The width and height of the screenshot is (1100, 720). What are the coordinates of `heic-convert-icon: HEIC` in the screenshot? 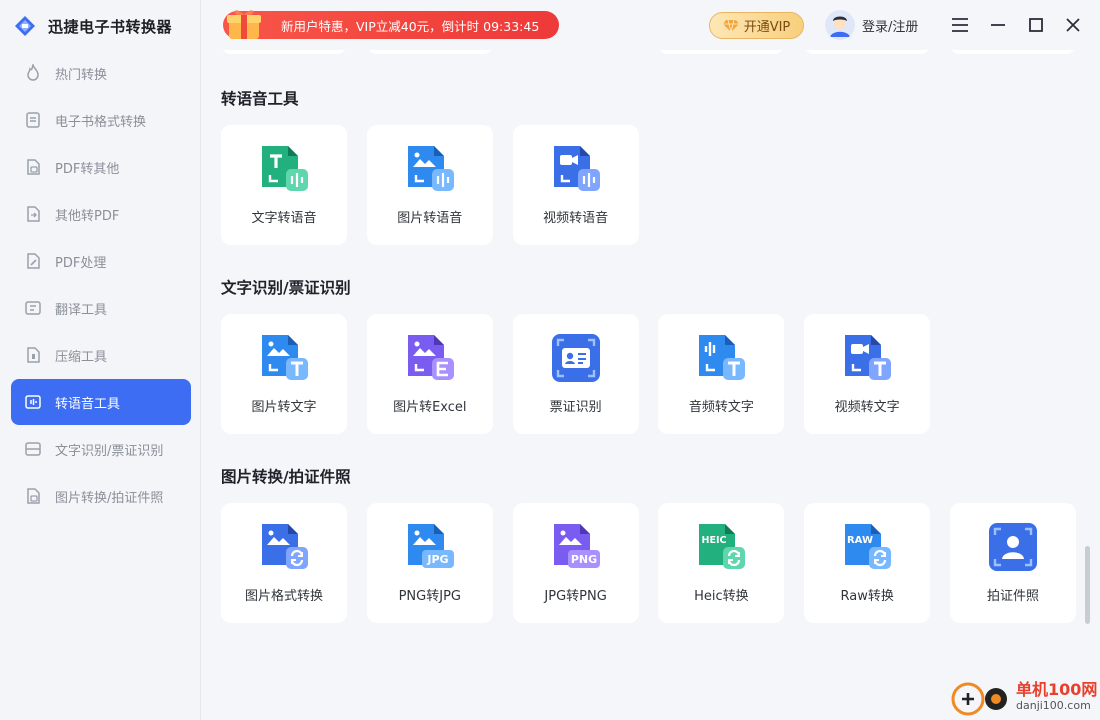 It's located at (722, 546).